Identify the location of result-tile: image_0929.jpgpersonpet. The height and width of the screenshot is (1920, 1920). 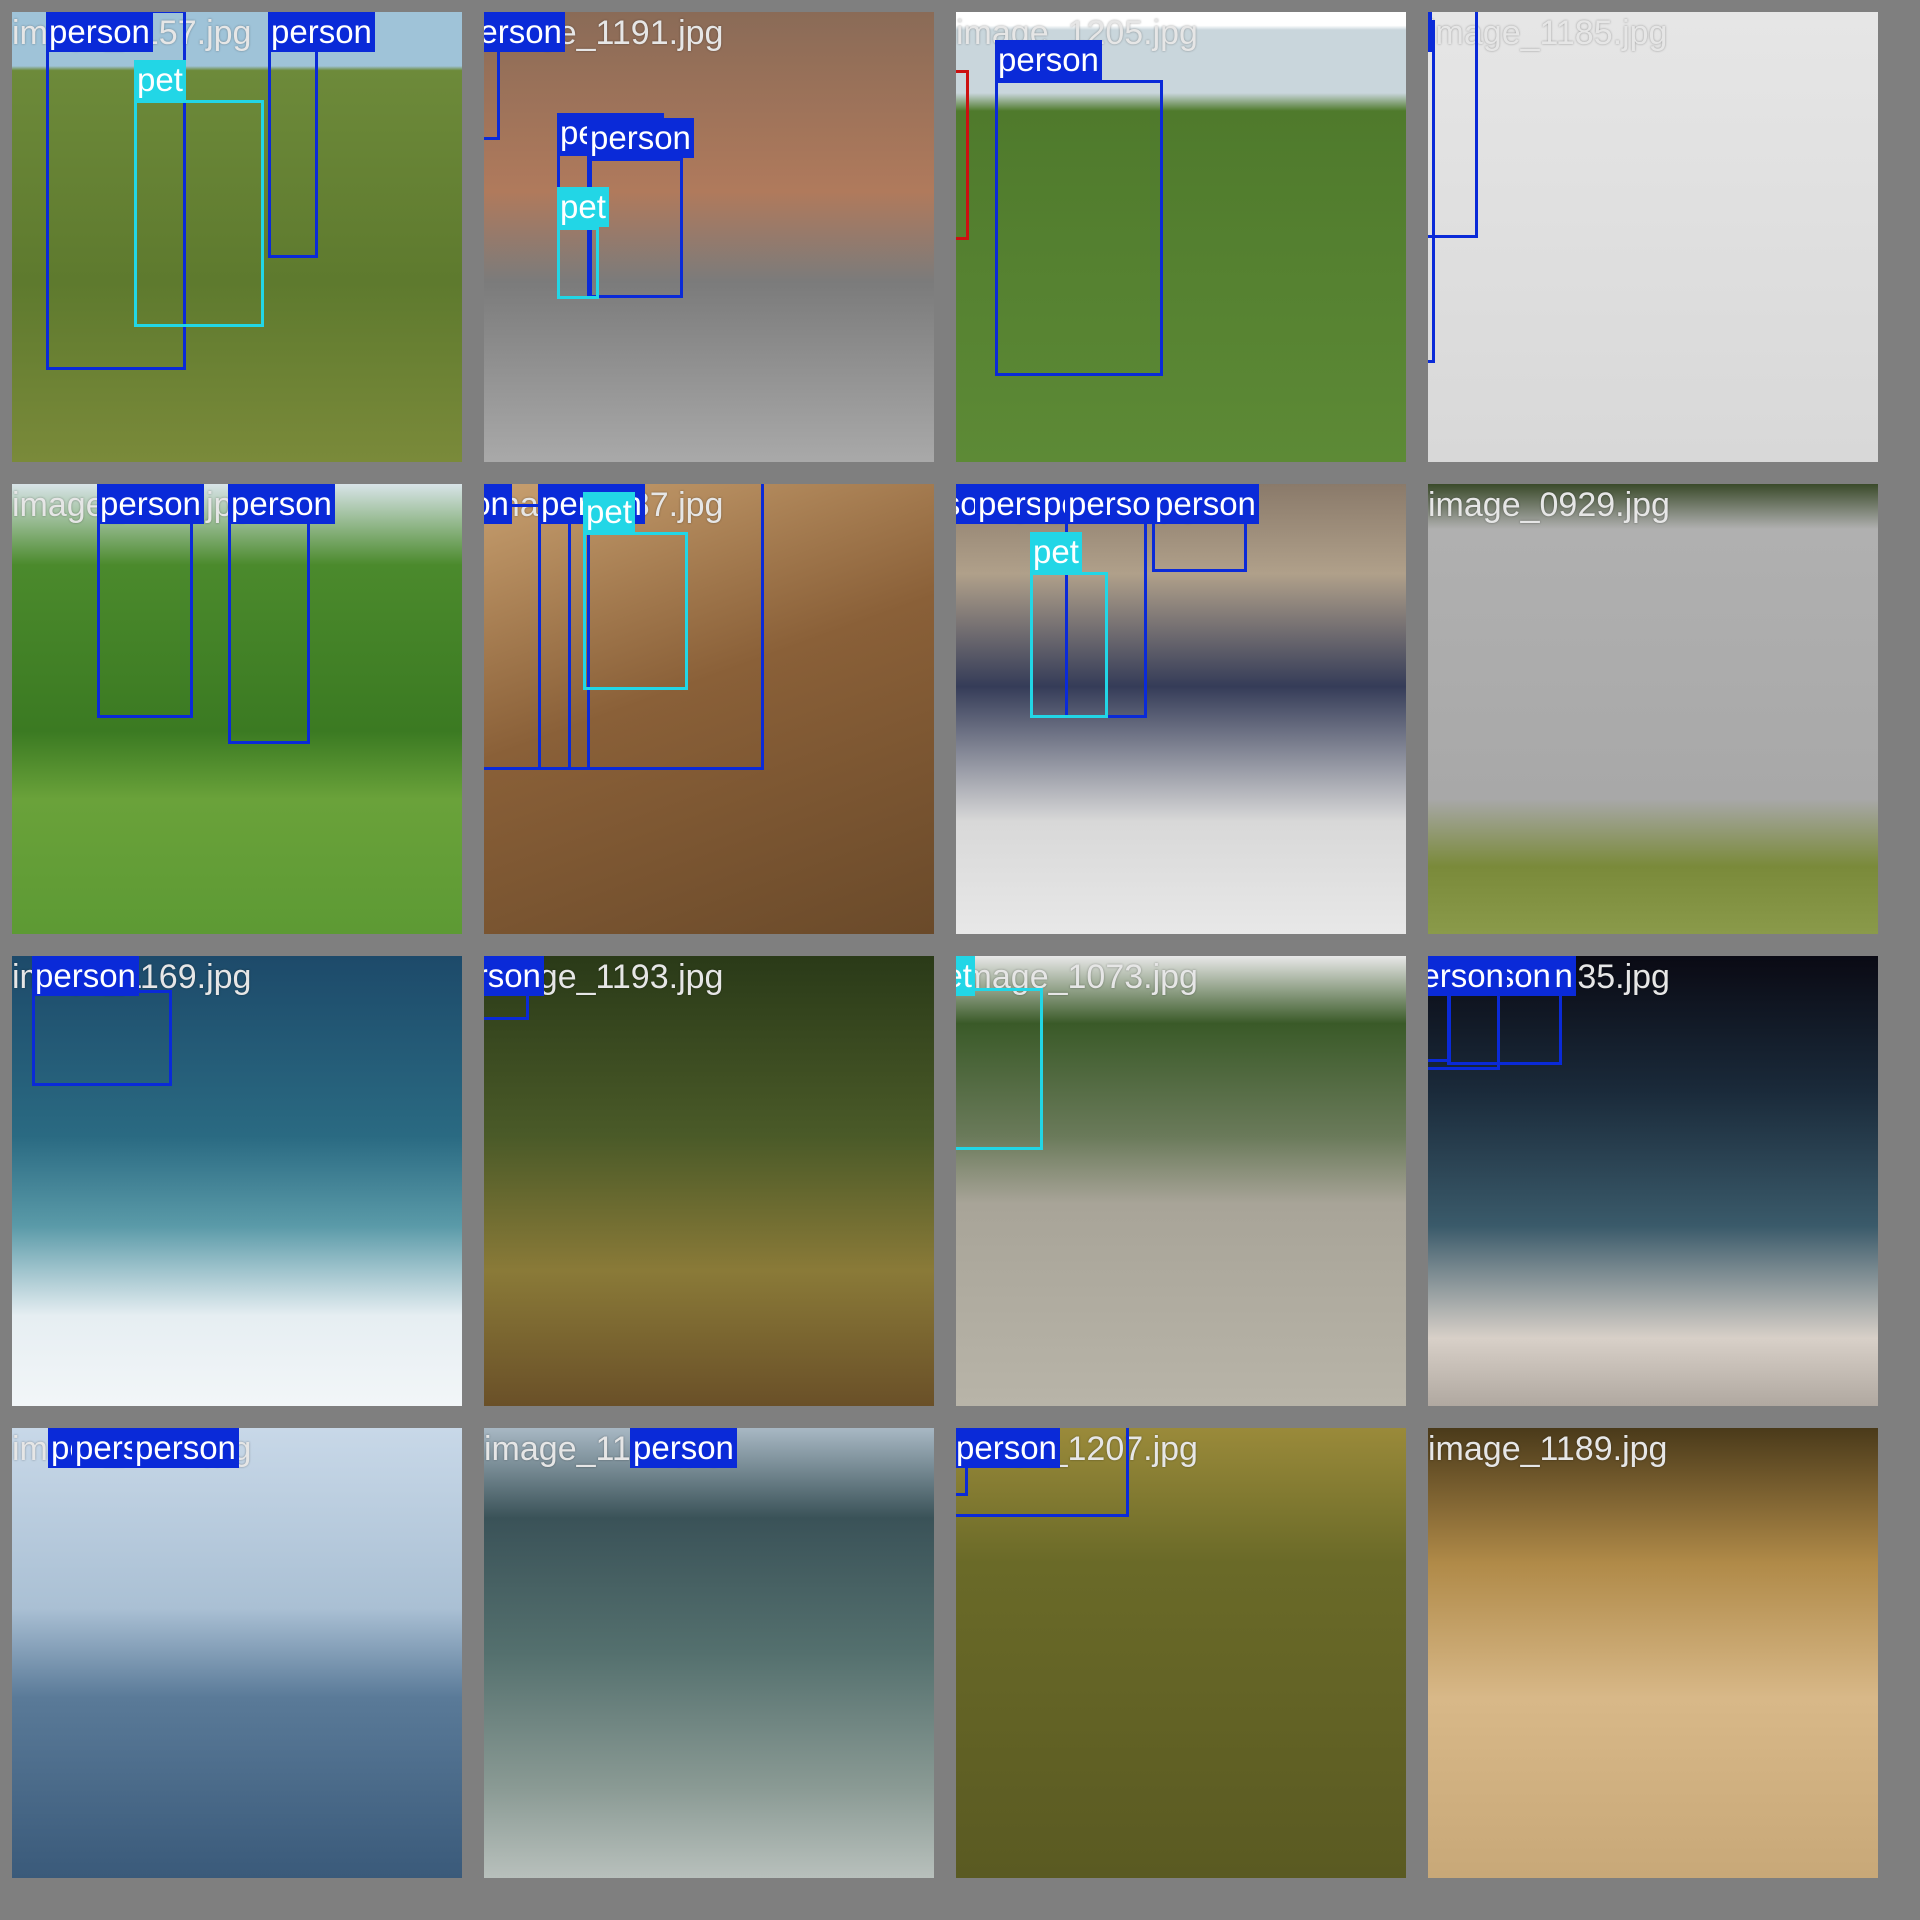
(1653, 709).